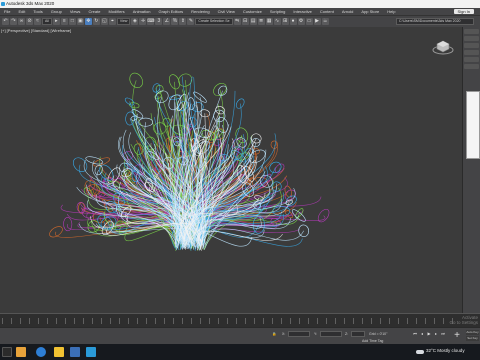 The width and height of the screenshot is (480, 360). Describe the element at coordinates (278, 11) in the screenshot. I see `menu-item: Scripting` at that location.